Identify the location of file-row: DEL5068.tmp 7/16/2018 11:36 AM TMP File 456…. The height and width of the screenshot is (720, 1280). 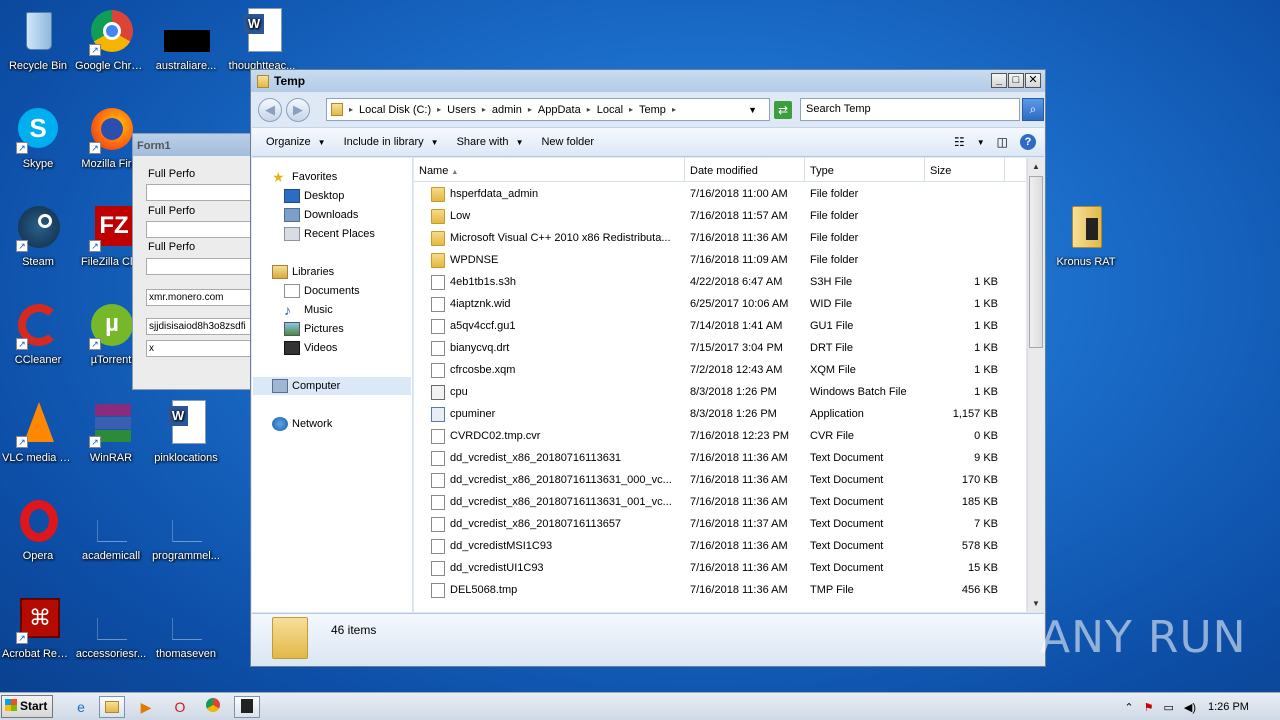
(720, 591).